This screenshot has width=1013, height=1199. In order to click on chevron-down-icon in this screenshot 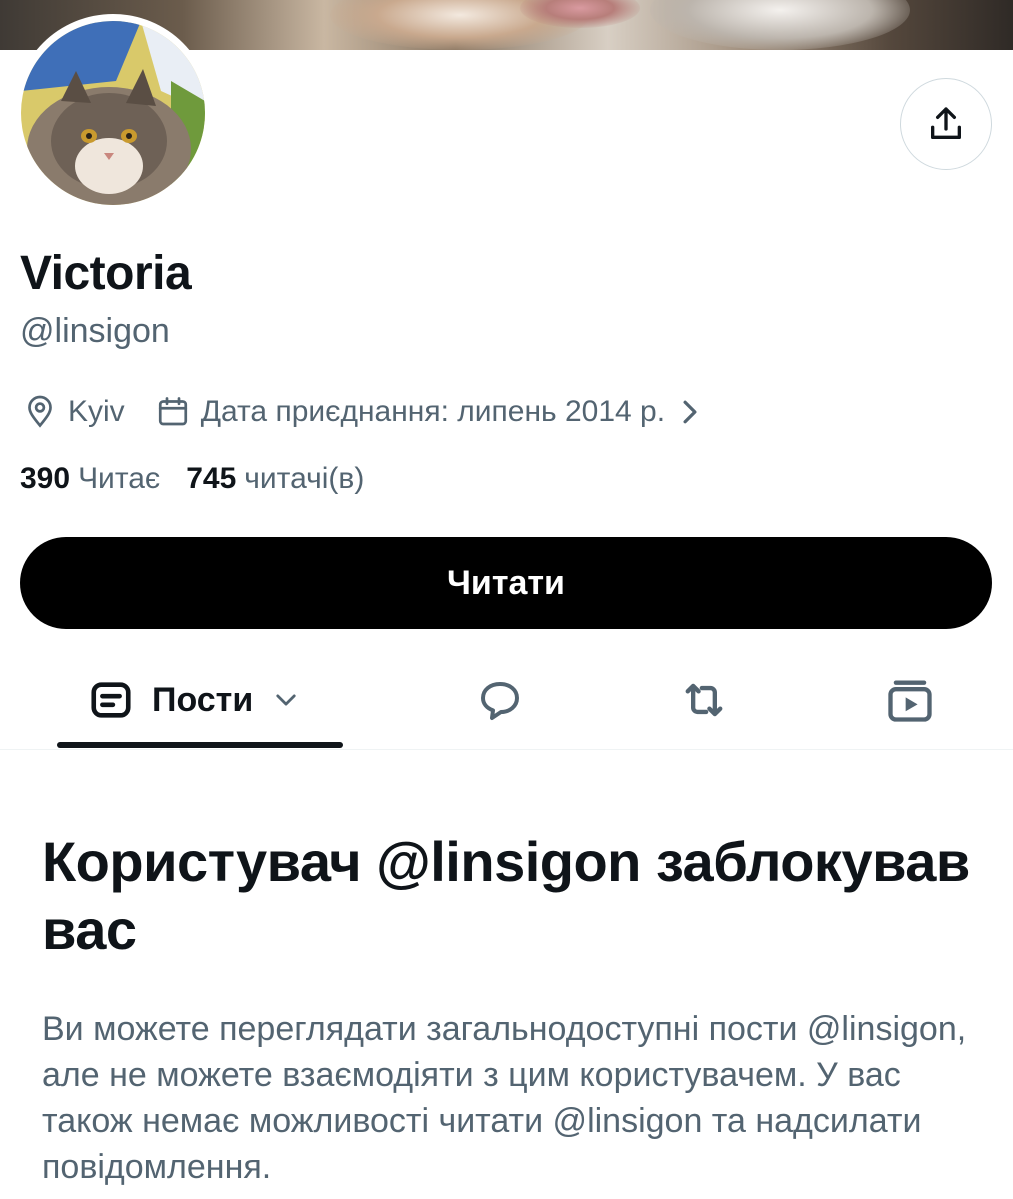, I will do `click(286, 700)`.